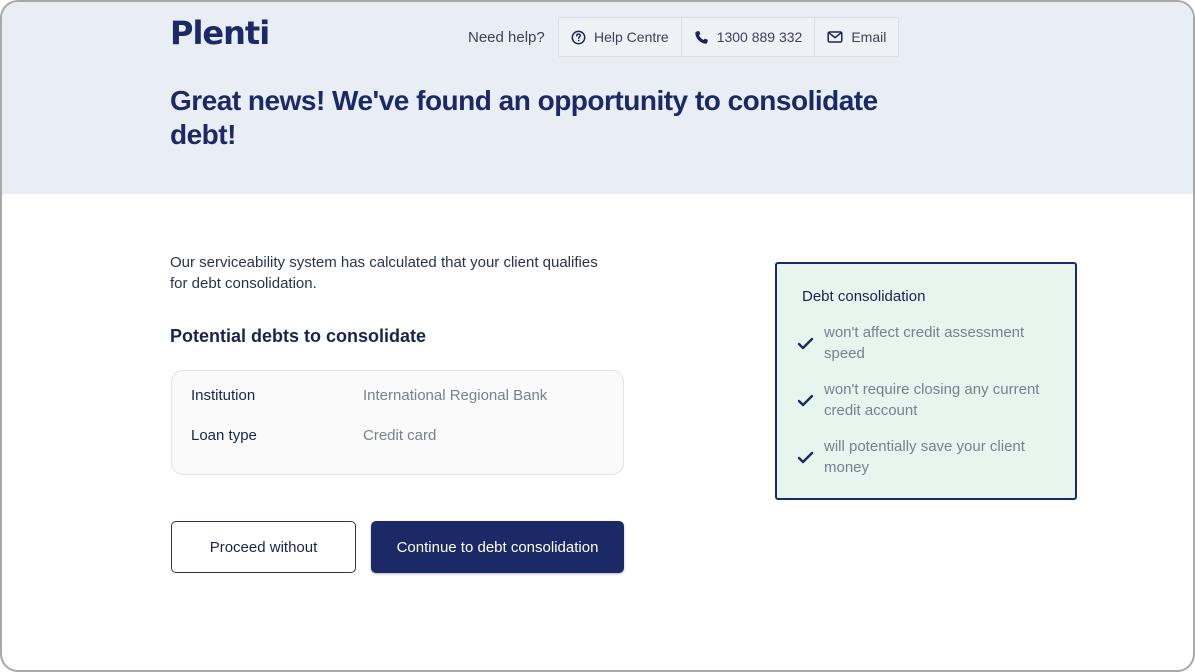 This screenshot has height=672, width=1195. I want to click on email-link: Email, so click(856, 37).